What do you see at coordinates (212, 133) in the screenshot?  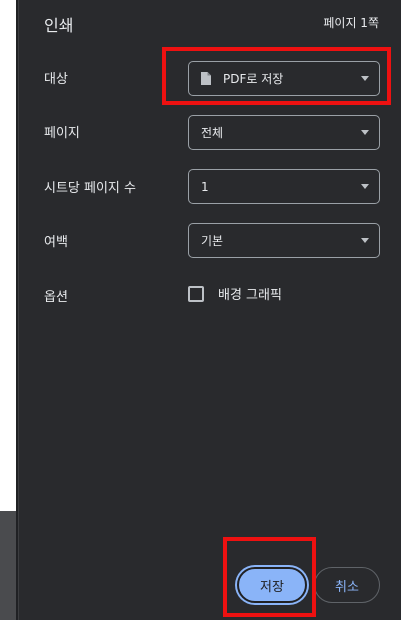 I see `pages-value: 전체` at bounding box center [212, 133].